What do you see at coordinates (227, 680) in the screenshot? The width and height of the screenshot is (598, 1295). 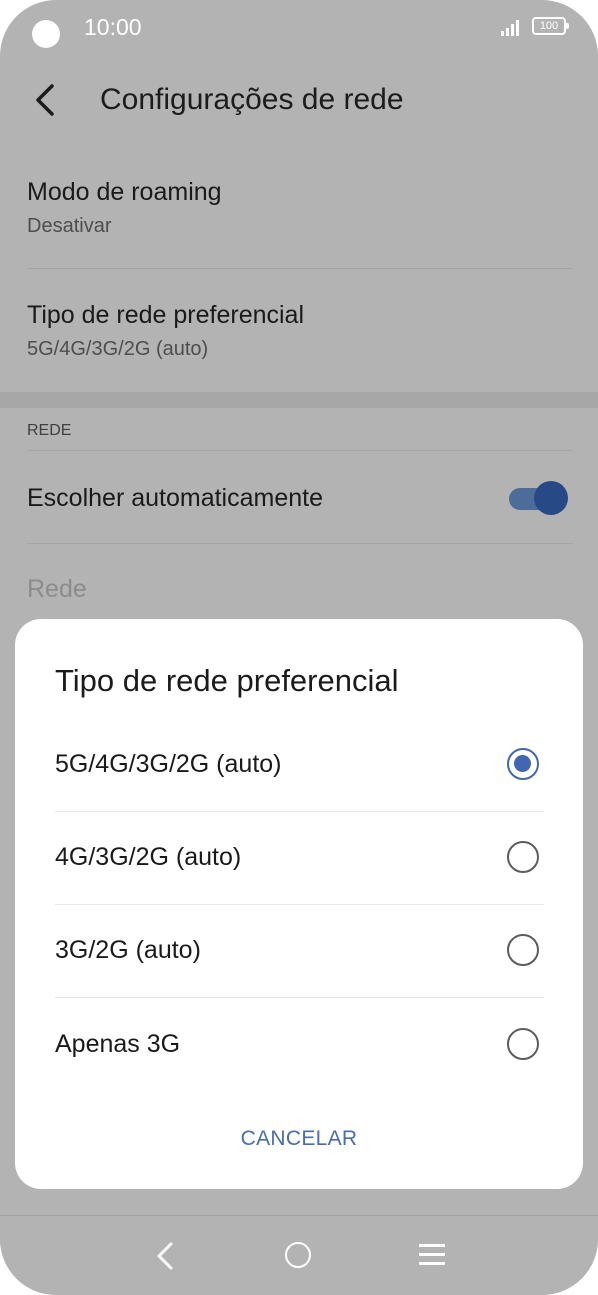 I see `dialog-title: Tipo de rede preferencial` at bounding box center [227, 680].